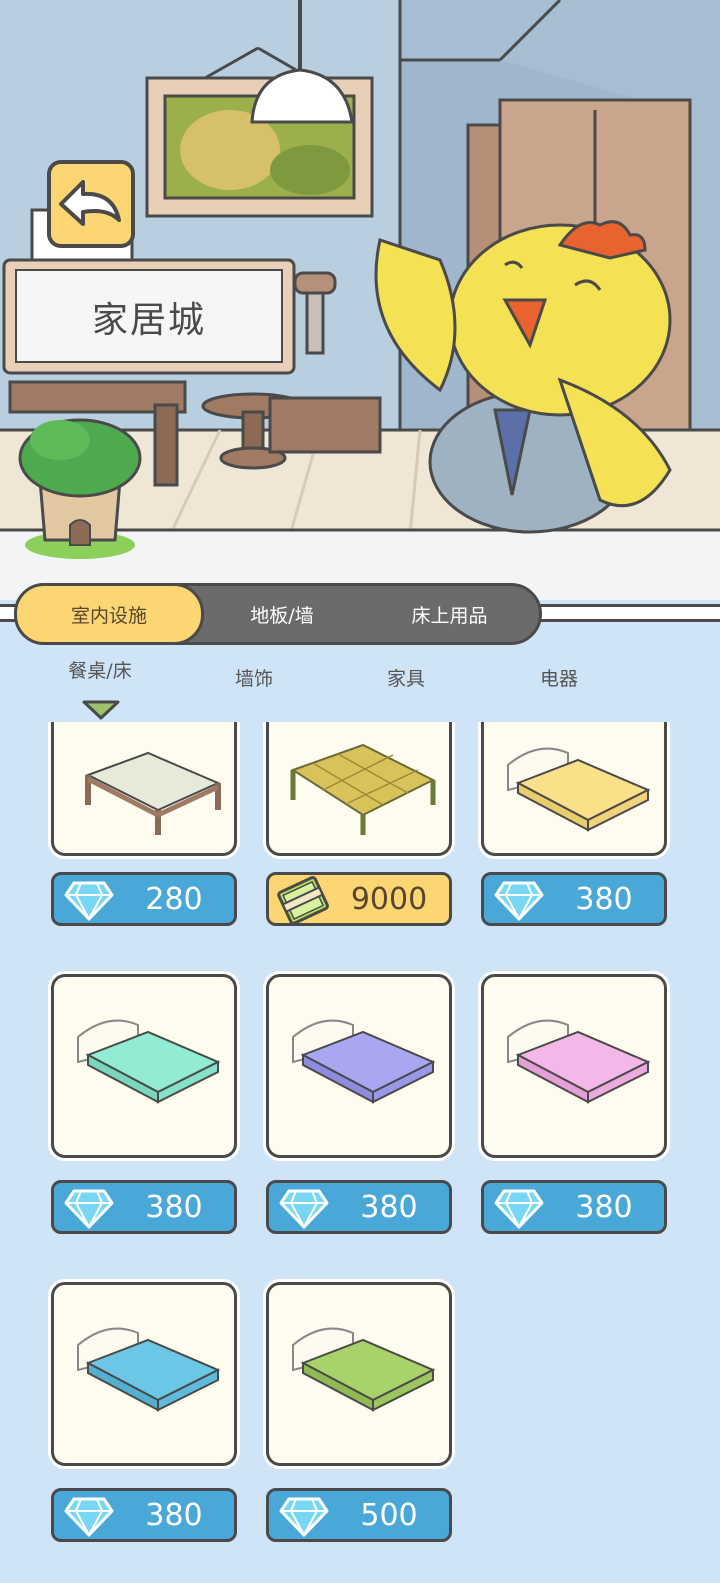 The height and width of the screenshot is (1583, 720). Describe the element at coordinates (174, 899) in the screenshot. I see `price-value: 280` at that location.